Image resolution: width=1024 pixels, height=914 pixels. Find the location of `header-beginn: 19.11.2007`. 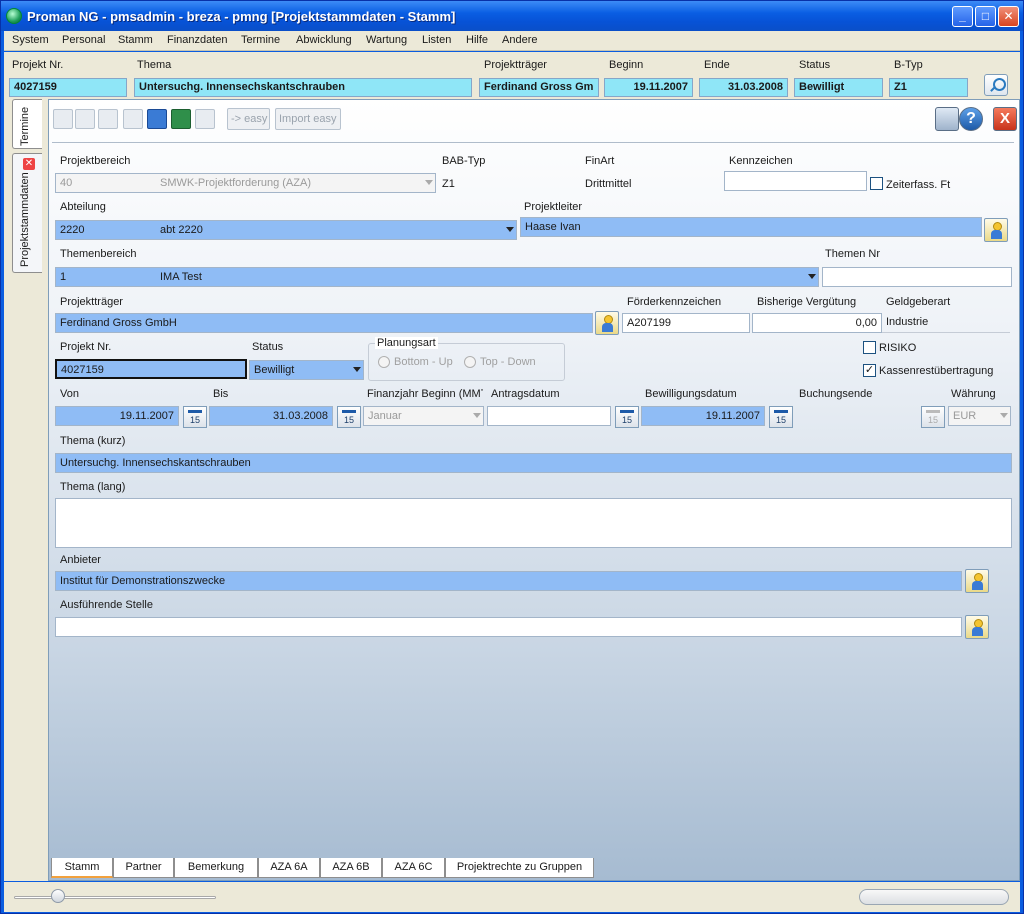

header-beginn: 19.11.2007 is located at coordinates (648, 87).